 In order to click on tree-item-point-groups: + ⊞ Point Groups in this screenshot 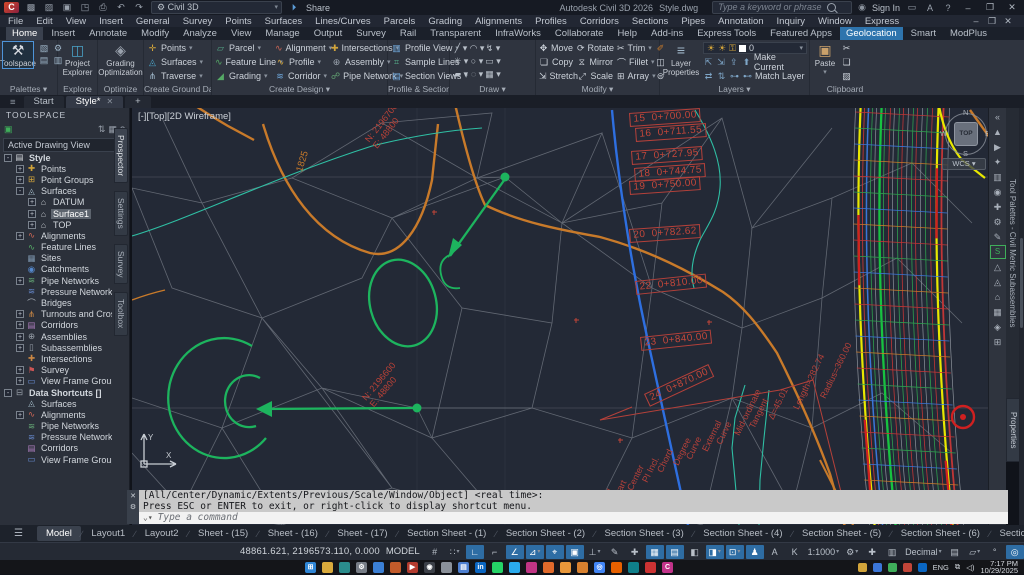, I will do `click(56, 179)`.